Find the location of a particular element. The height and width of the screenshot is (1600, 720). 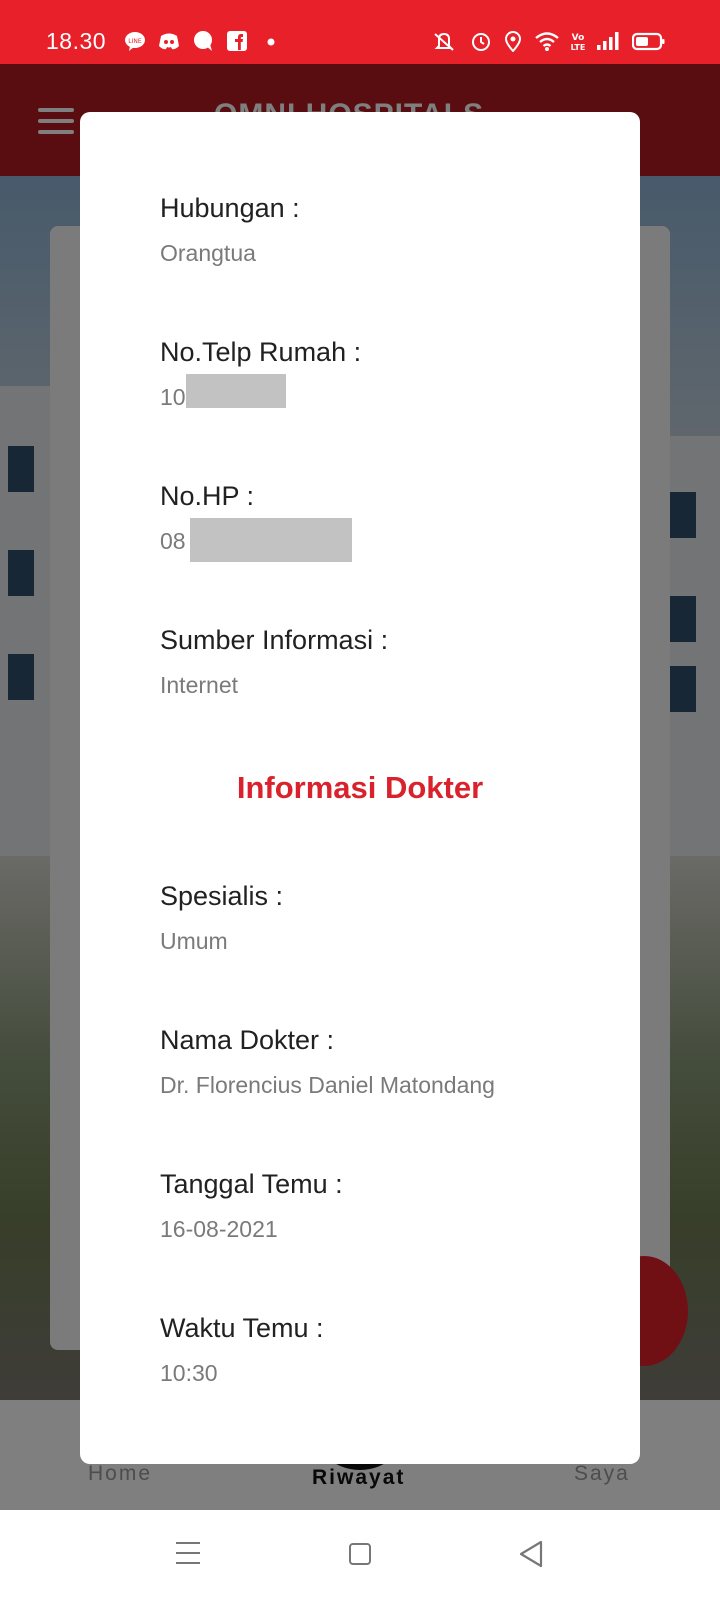

home-icon is located at coordinates (360, 1554).